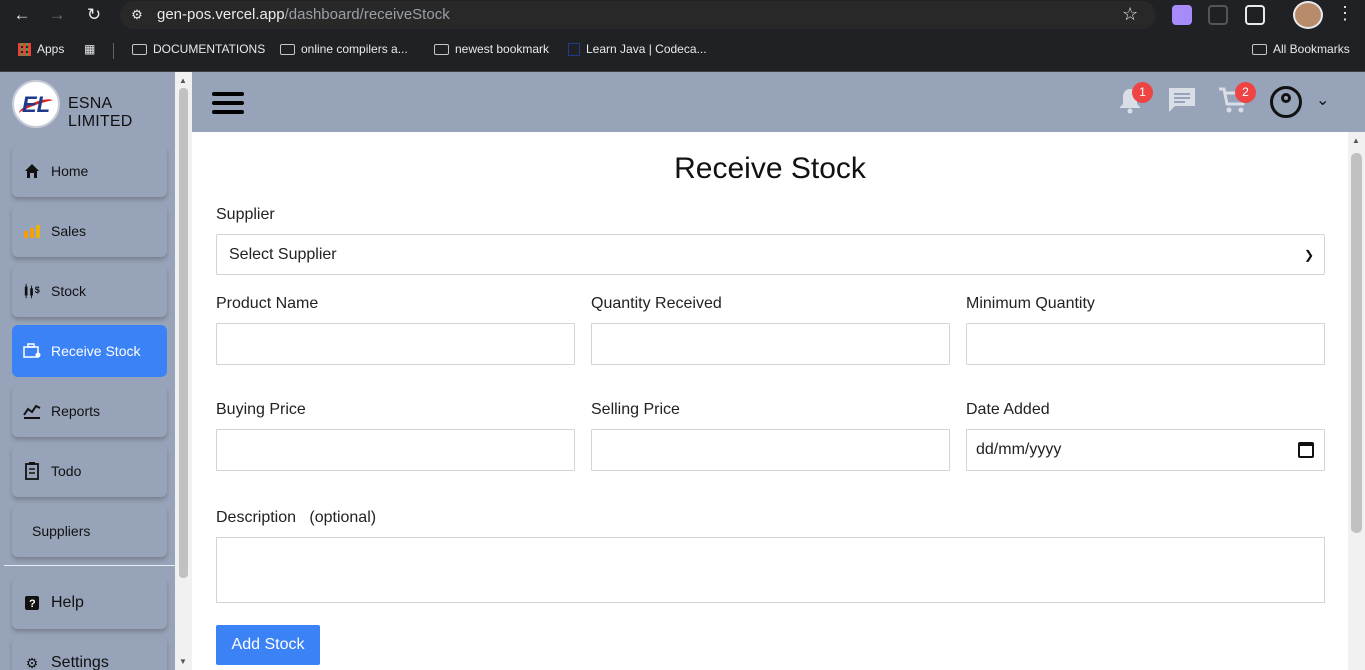  I want to click on supplier-select: Select Supplier ❯, so click(770, 254).